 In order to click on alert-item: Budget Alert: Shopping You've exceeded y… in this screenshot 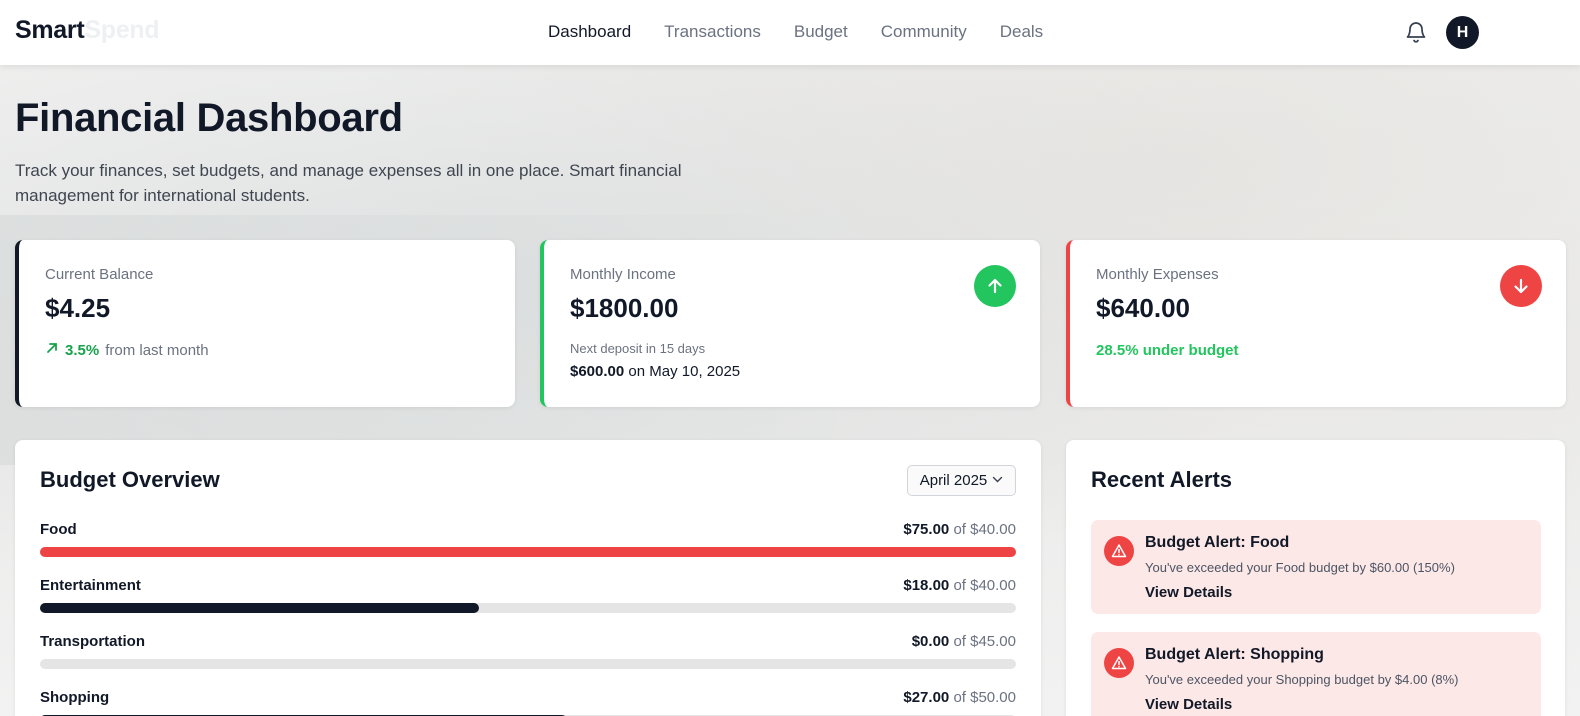, I will do `click(1316, 674)`.